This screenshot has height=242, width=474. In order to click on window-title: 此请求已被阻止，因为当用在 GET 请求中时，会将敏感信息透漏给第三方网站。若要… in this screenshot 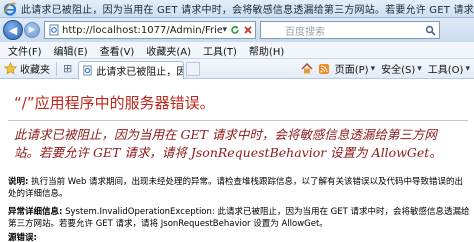, I will do `click(247, 10)`.